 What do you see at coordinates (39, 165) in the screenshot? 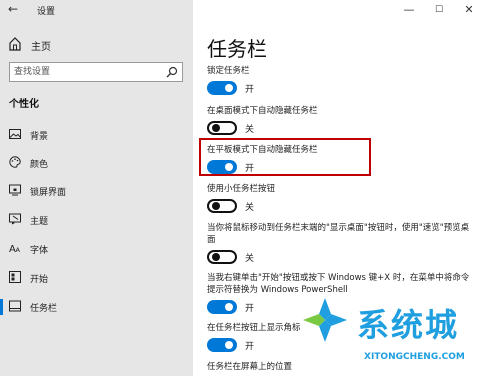
I see `sidebar-item-label: 颜色` at bounding box center [39, 165].